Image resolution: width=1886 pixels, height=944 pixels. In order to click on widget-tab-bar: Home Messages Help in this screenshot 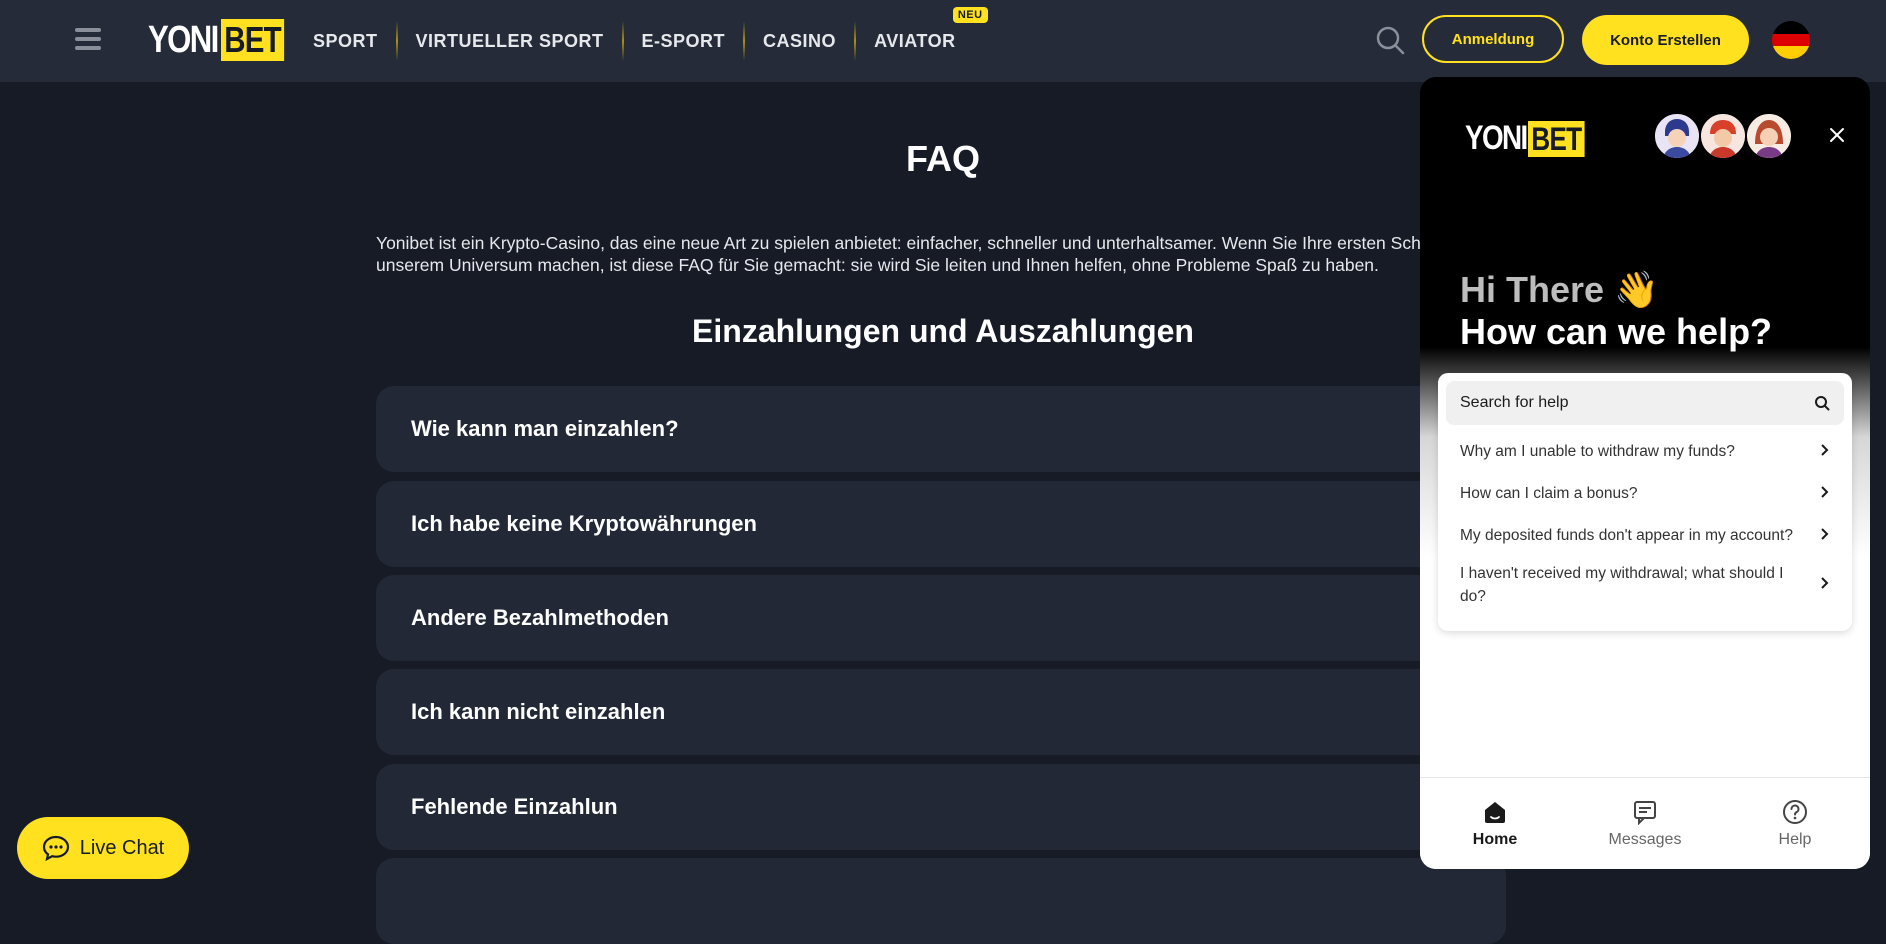, I will do `click(1645, 823)`.